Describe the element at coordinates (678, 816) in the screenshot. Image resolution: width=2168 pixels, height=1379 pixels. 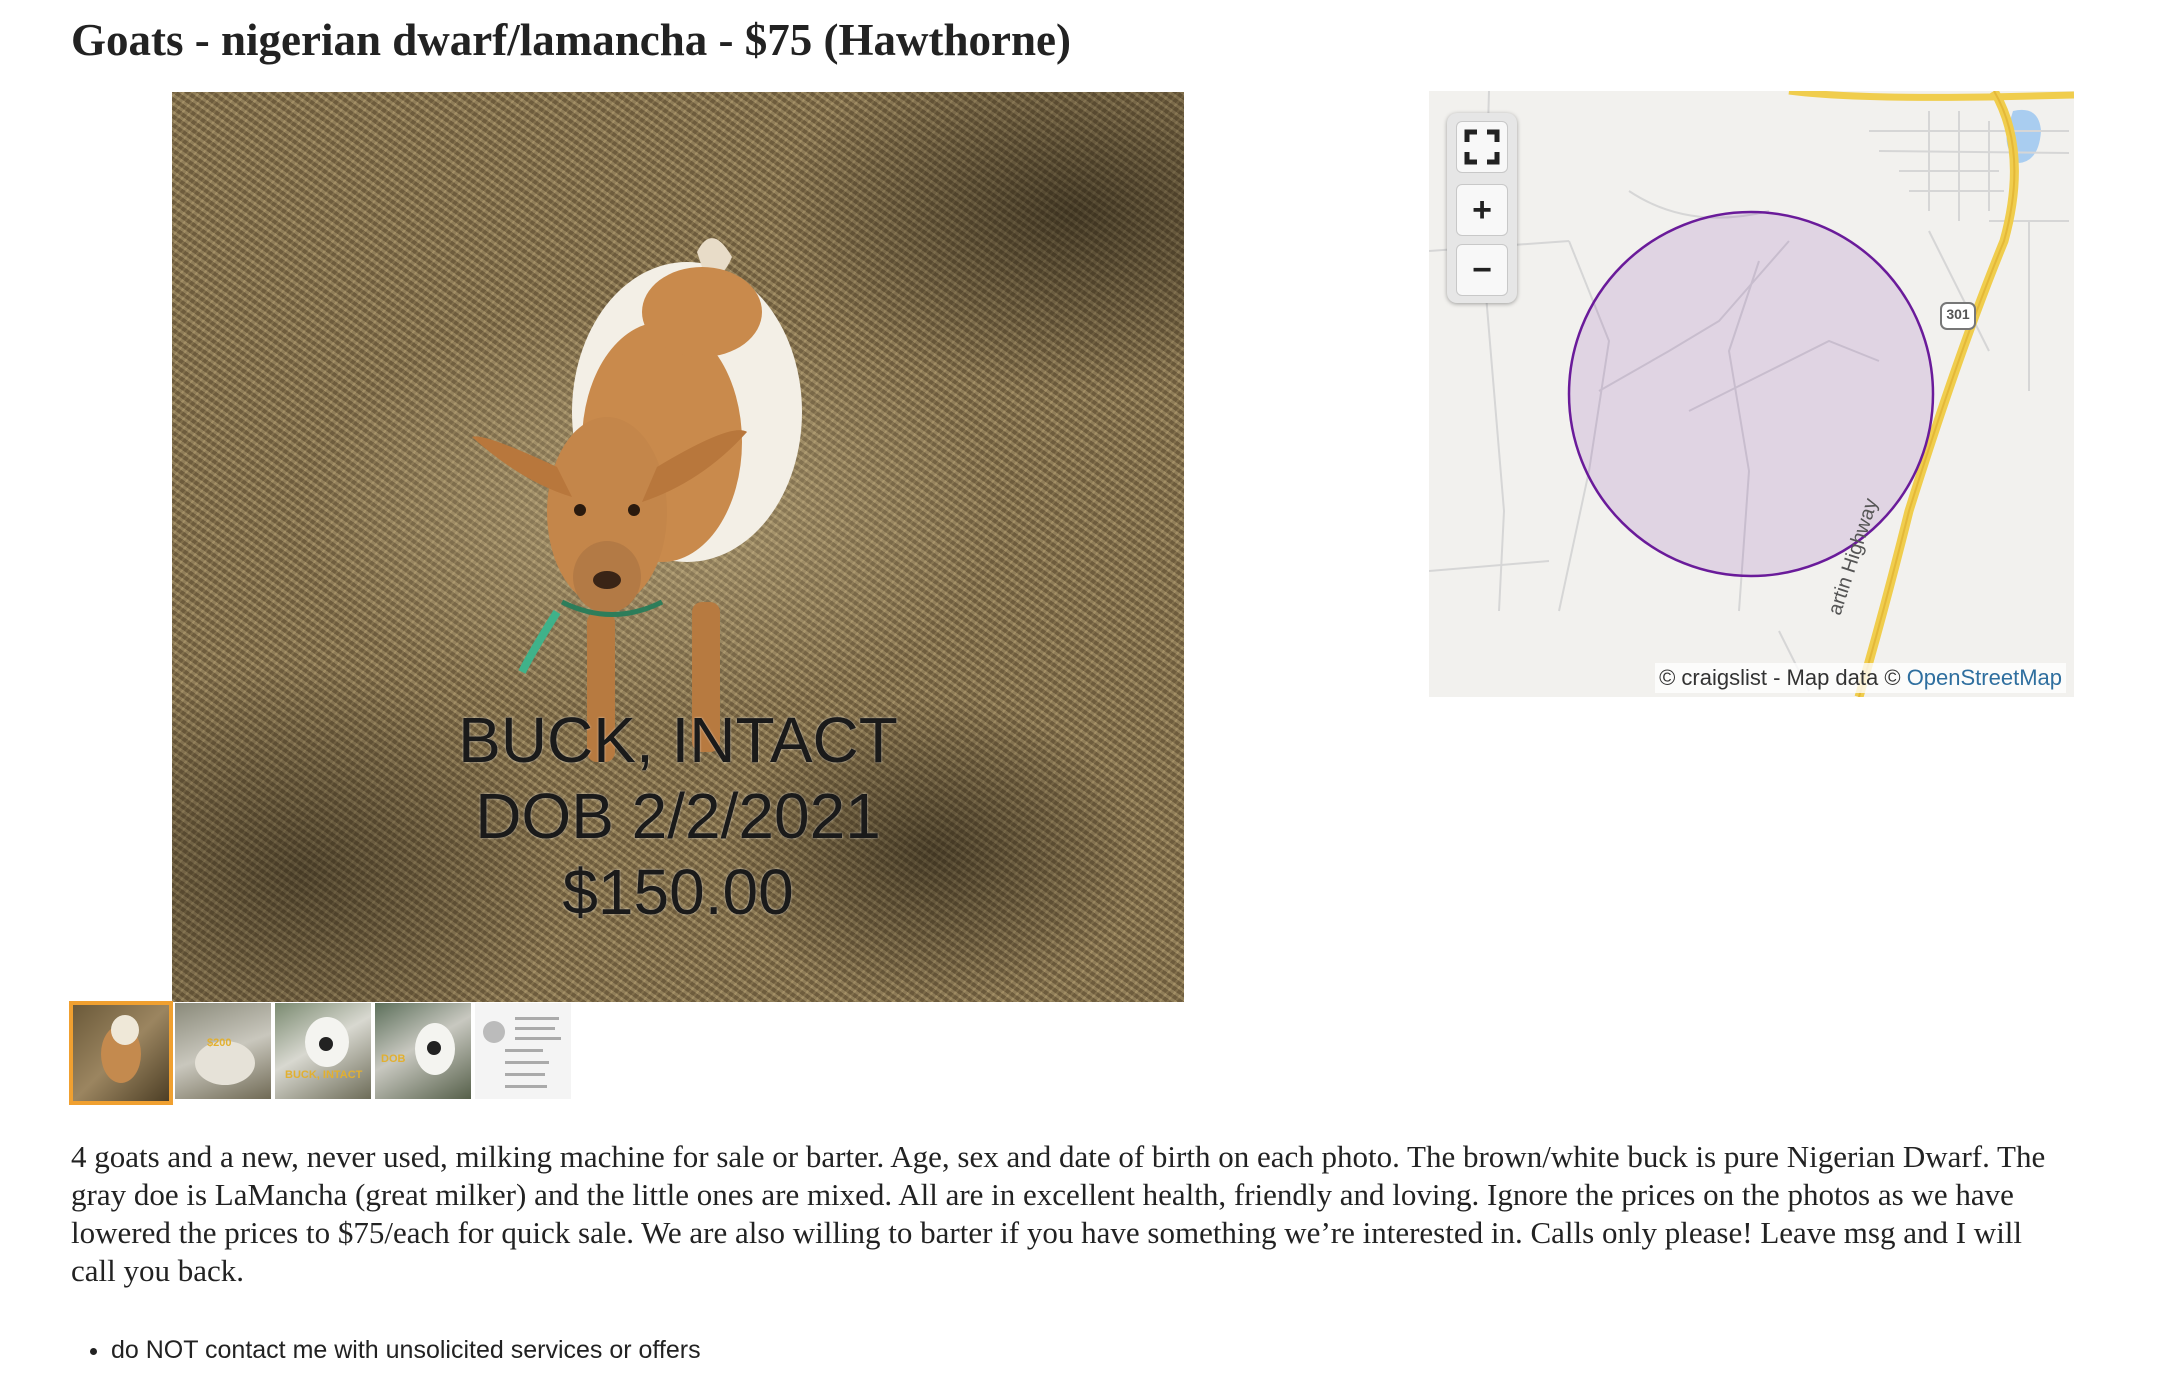
I see `photo-caption-line-2: DOB 2/2/2021` at that location.